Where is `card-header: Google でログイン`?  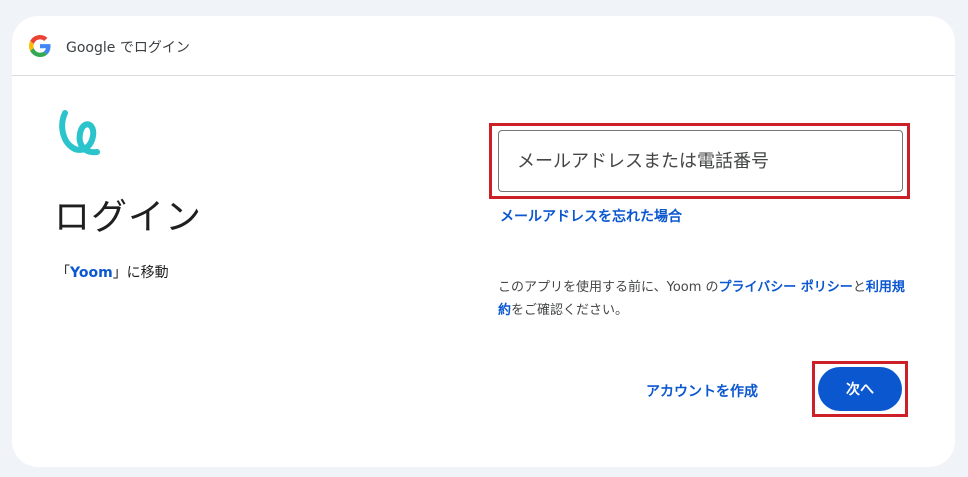
card-header: Google でログイン is located at coordinates (483, 46).